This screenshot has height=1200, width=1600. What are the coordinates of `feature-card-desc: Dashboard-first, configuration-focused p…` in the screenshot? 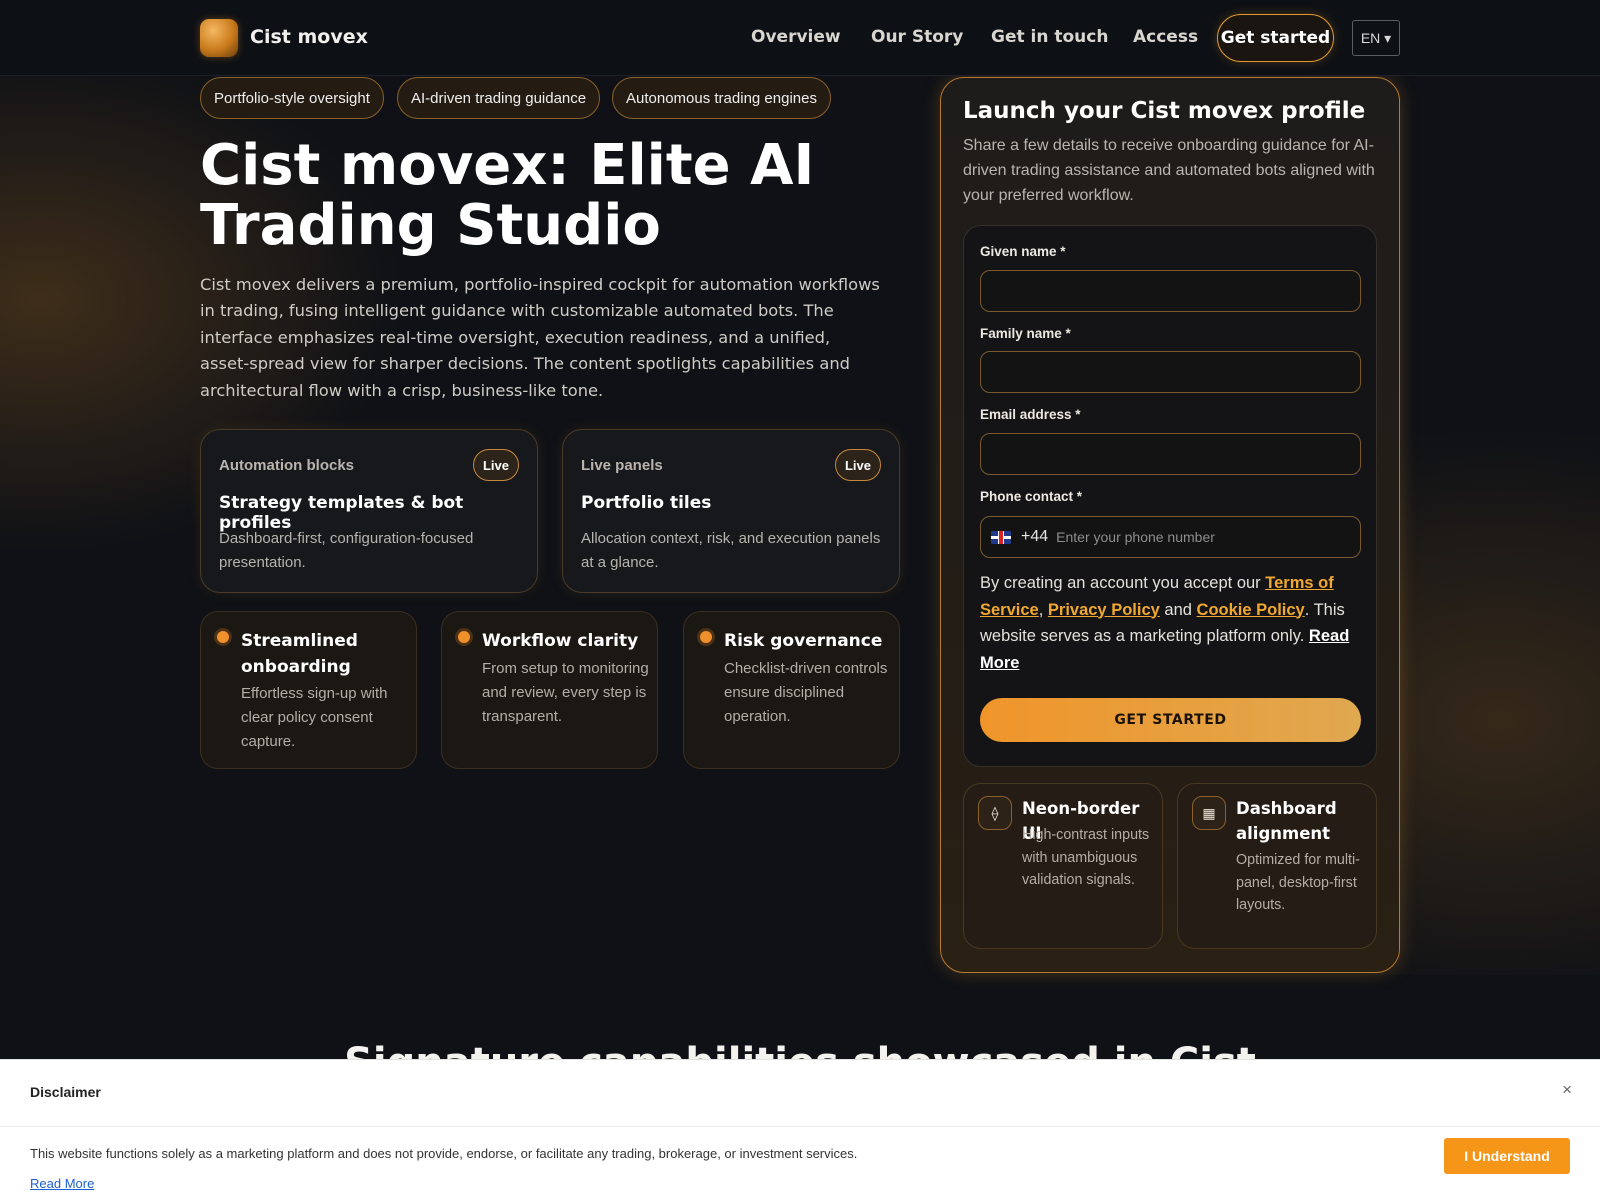 It's located at (346, 550).